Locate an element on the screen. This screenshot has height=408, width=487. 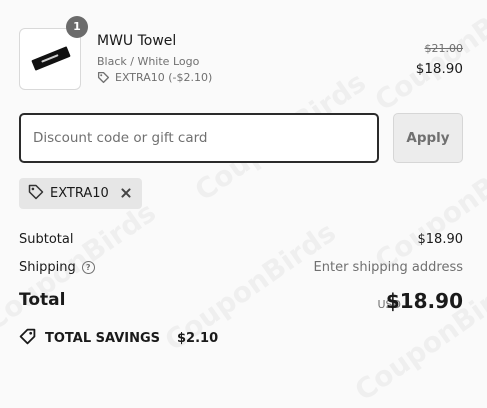
total-savings: TOTAL SAVINGS $2.10 is located at coordinates (118, 338).